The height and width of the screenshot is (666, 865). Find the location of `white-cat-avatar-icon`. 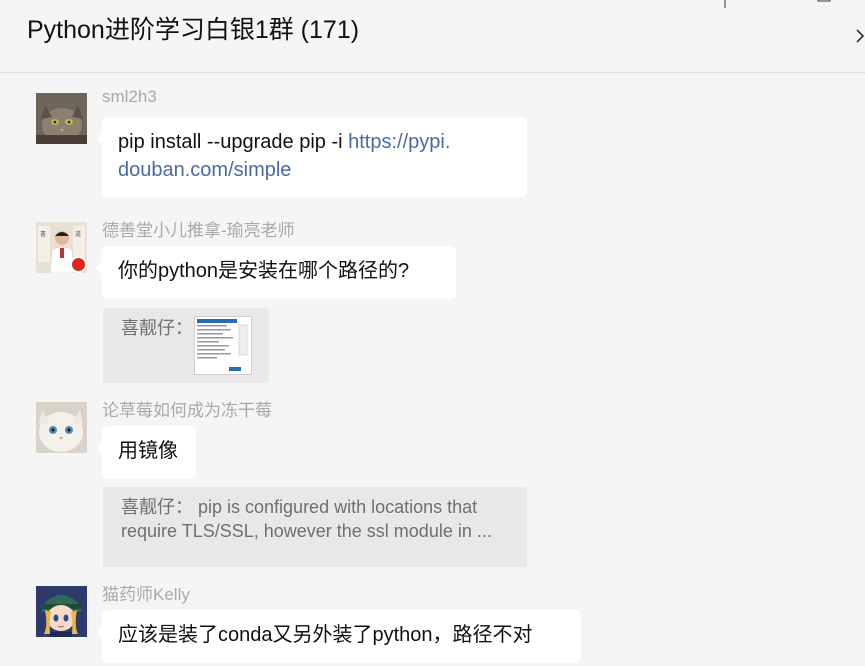

white-cat-avatar-icon is located at coordinates (61, 427).